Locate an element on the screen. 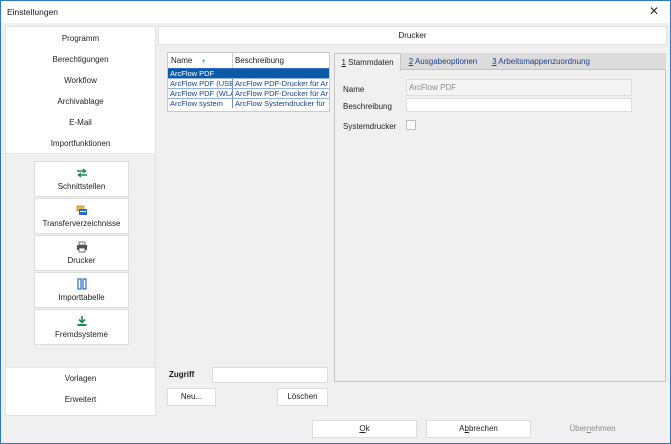  access-input is located at coordinates (270, 375).